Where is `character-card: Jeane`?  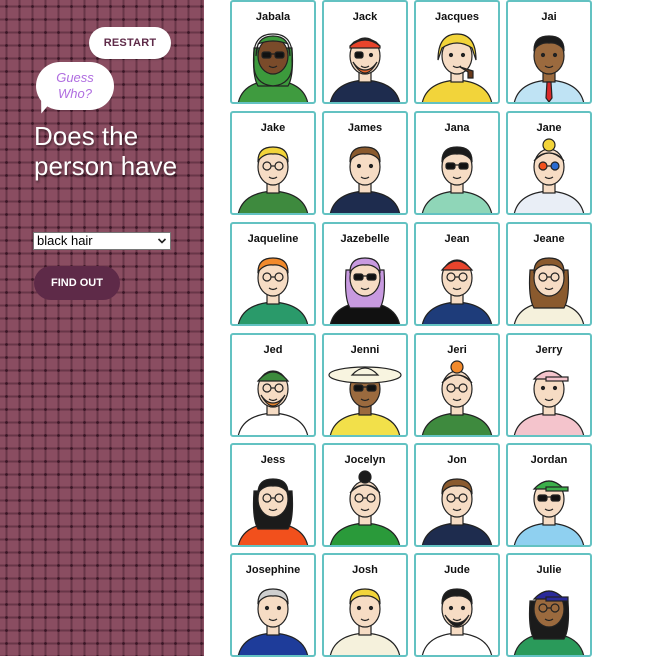 character-card: Jeane is located at coordinates (549, 274).